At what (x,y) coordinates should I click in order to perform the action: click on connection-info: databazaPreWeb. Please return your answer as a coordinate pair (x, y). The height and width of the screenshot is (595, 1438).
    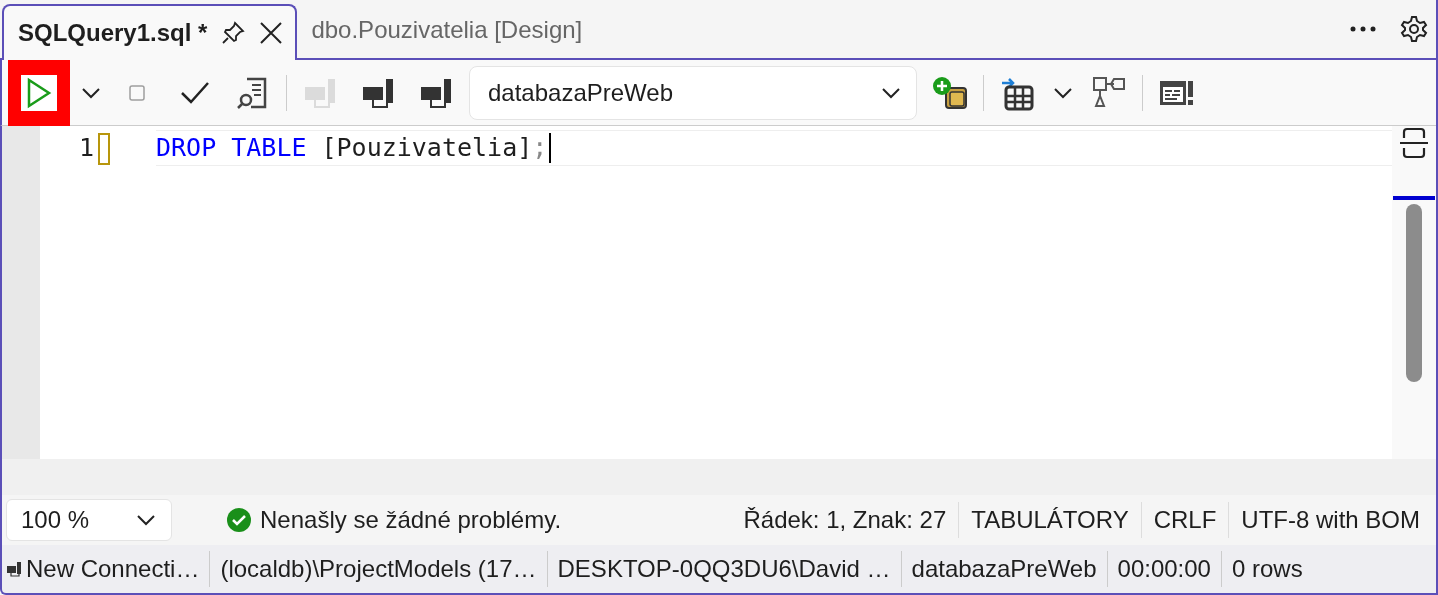
    Looking at the image, I should click on (1004, 569).